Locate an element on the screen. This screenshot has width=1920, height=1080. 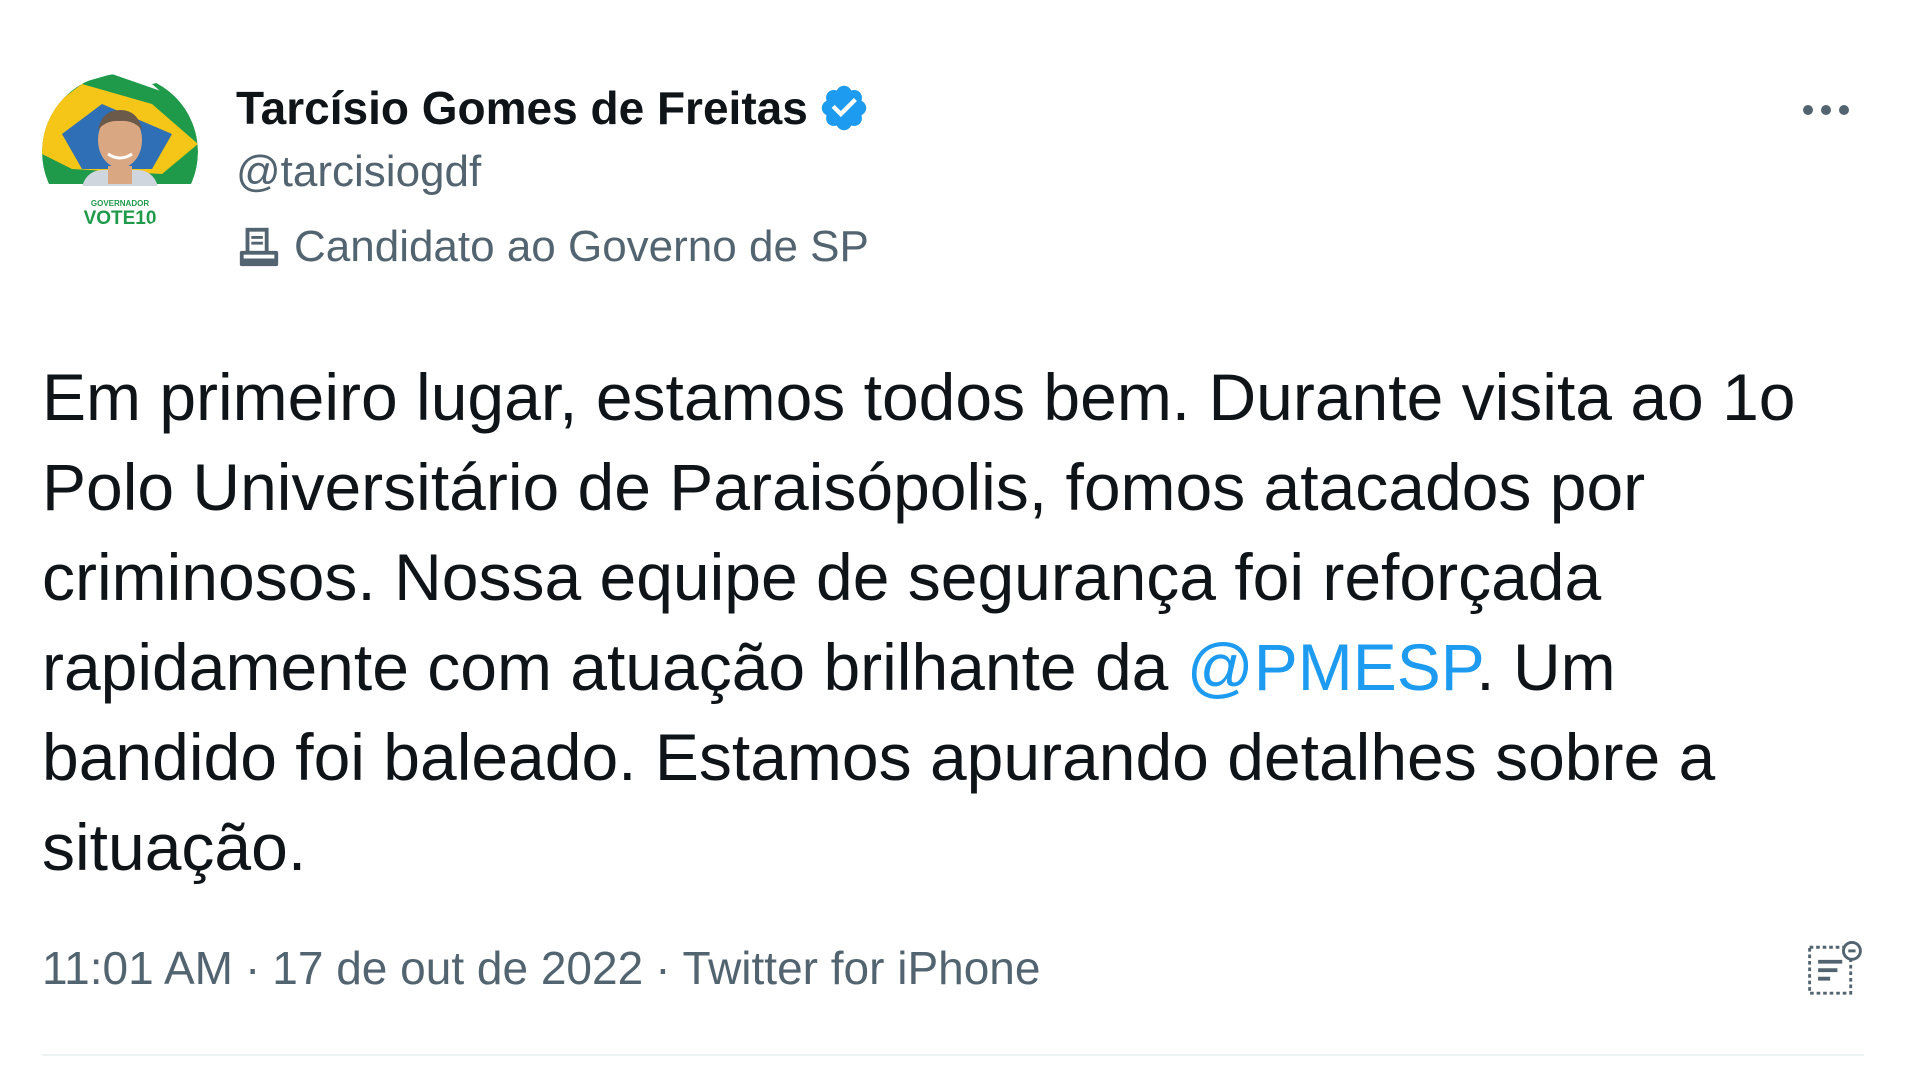
avatar: GOVERNADOR VOTE10 is located at coordinates (120, 152).